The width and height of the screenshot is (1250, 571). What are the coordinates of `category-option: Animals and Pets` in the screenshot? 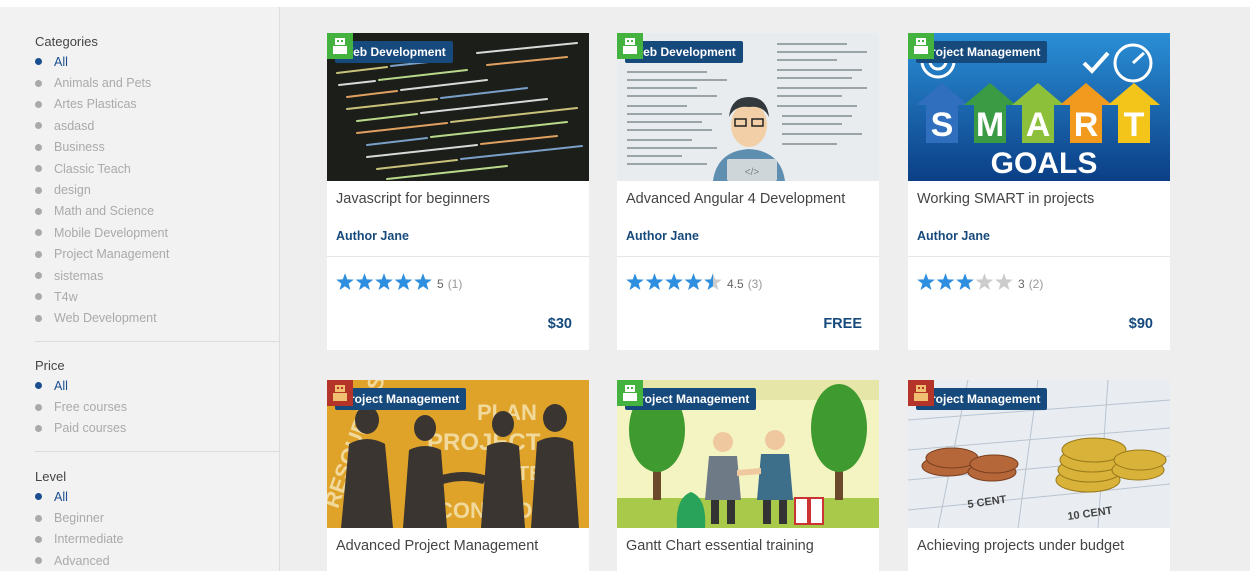 It's located at (157, 82).